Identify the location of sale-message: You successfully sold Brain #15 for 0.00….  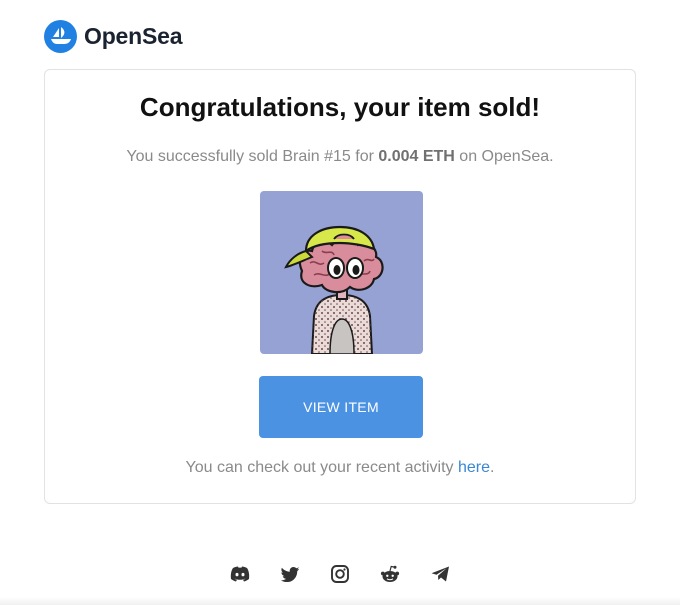
(340, 157).